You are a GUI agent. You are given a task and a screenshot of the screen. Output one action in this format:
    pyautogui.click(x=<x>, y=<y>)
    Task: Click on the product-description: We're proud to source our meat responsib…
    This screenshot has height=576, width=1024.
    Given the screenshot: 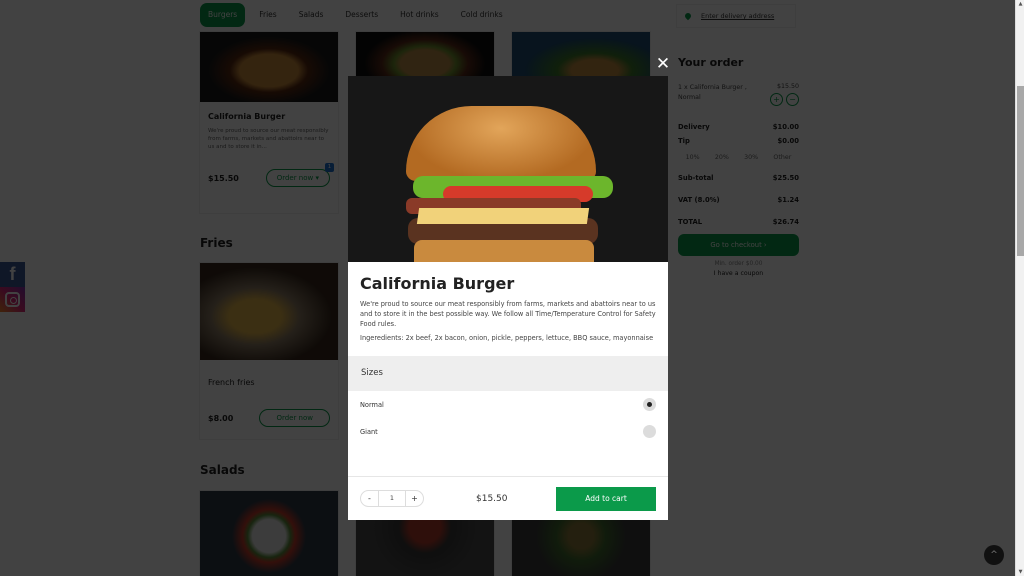 What is the action you would take?
    pyautogui.click(x=508, y=314)
    